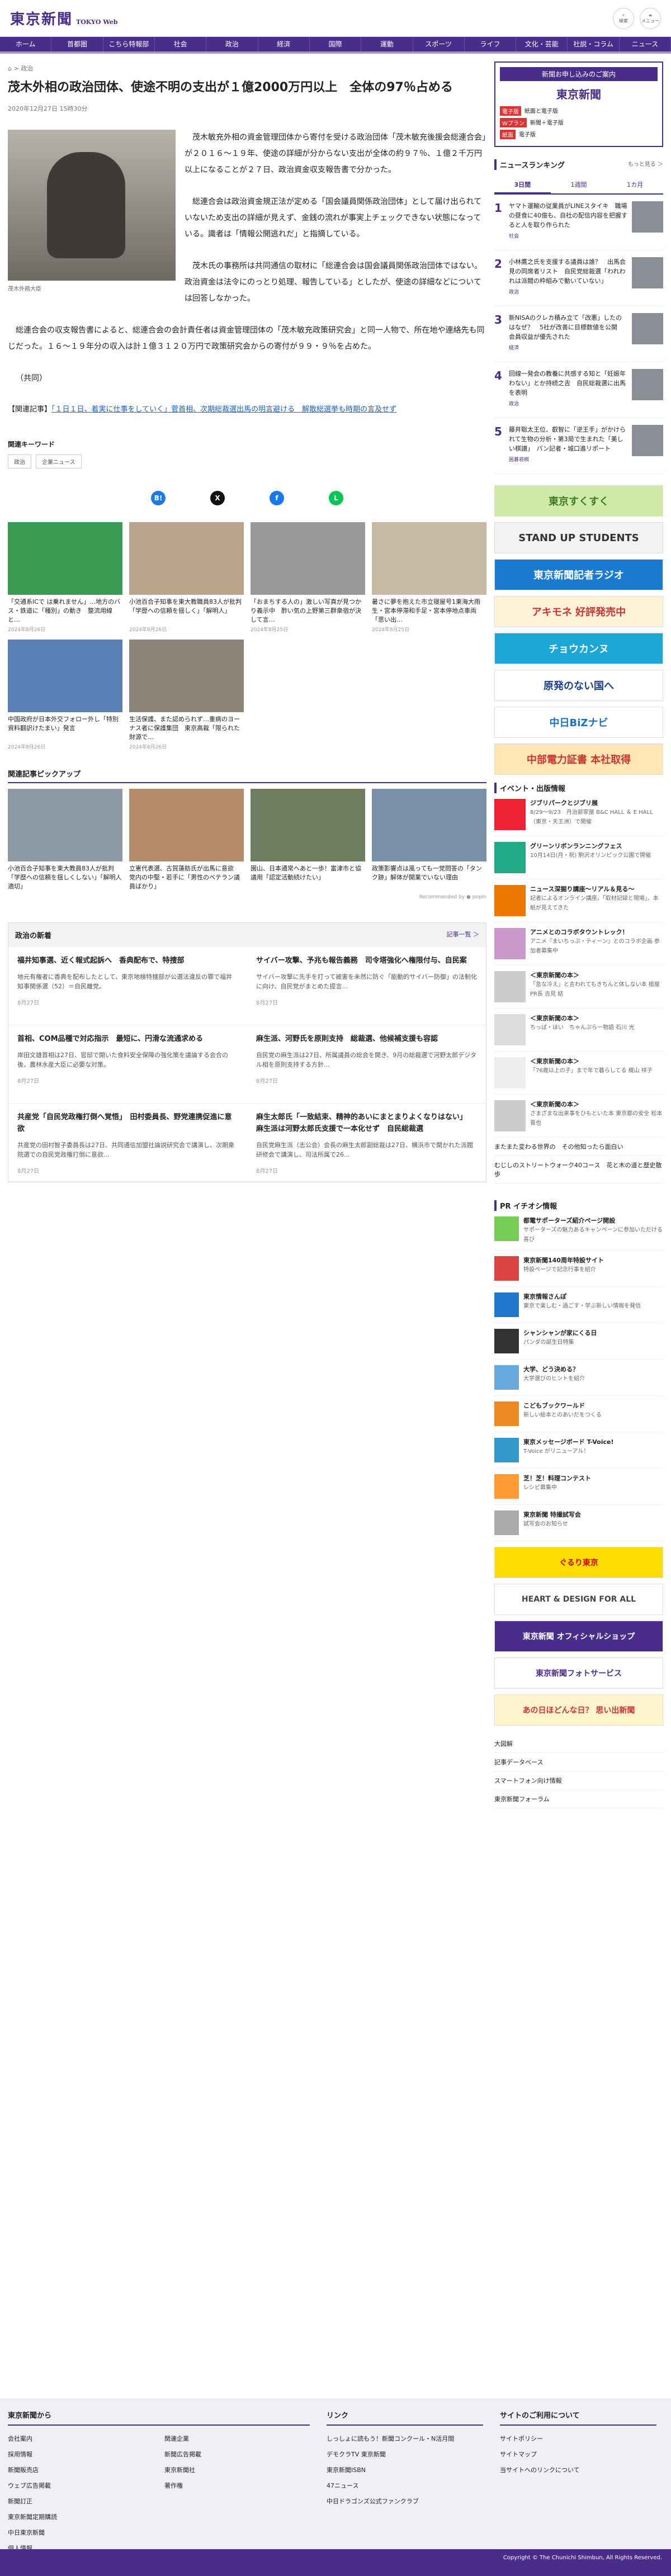 Image resolution: width=671 pixels, height=2576 pixels. Describe the element at coordinates (578, 1341) in the screenshot. I see `pr-item: シャンシャンが家にくる日 パンダの誕生日特集` at that location.